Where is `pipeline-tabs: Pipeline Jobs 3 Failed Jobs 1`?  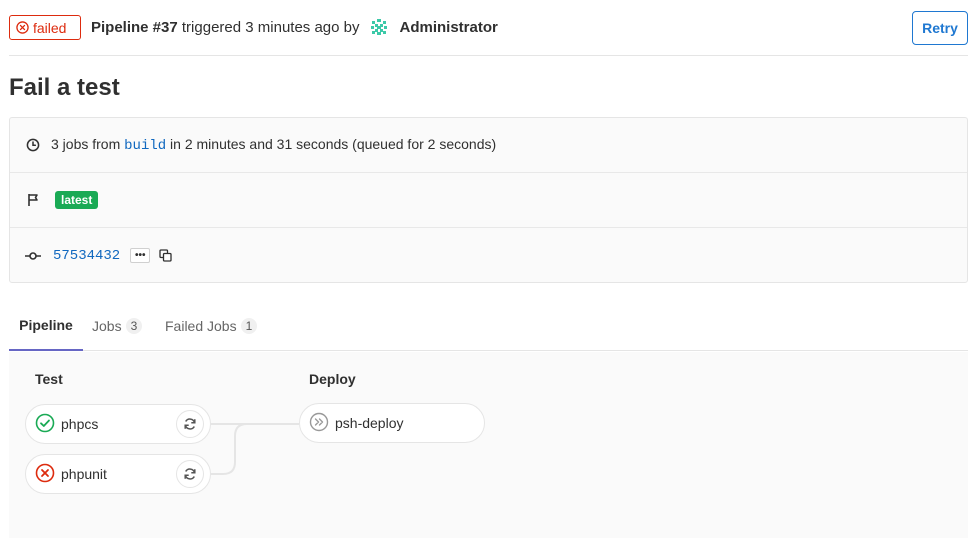 pipeline-tabs: Pipeline Jobs 3 Failed Jobs 1 is located at coordinates (488, 325).